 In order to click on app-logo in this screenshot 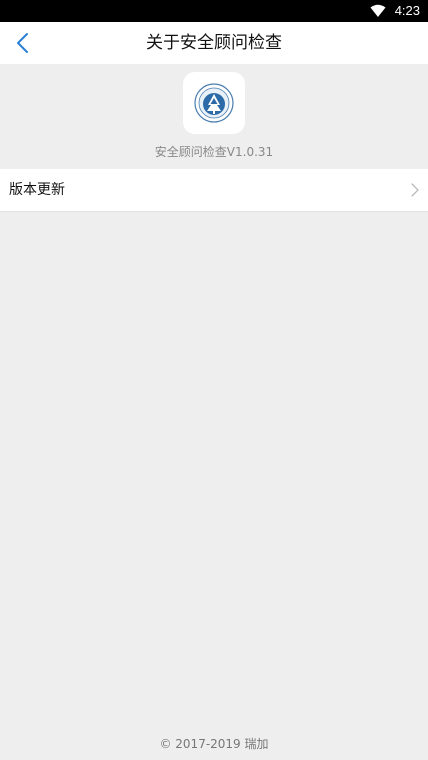, I will do `click(214, 103)`.